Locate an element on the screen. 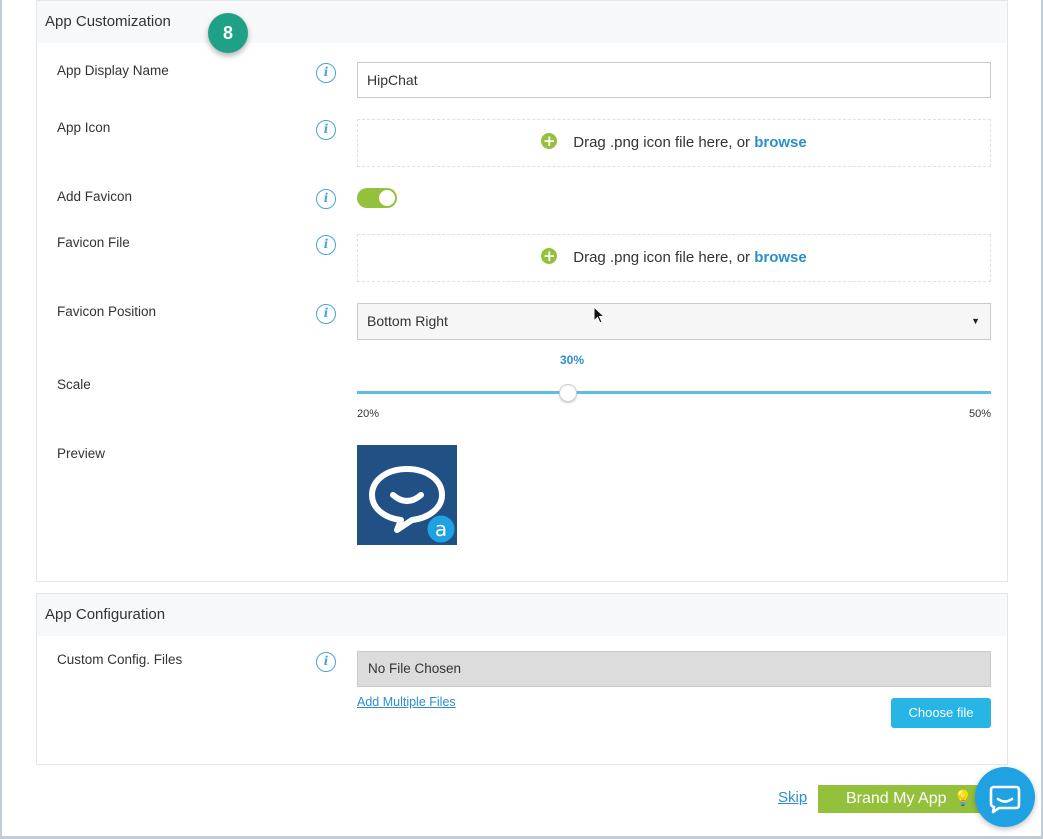 This screenshot has height=839, width=1043. mouse-cursor-icon is located at coordinates (599, 315).